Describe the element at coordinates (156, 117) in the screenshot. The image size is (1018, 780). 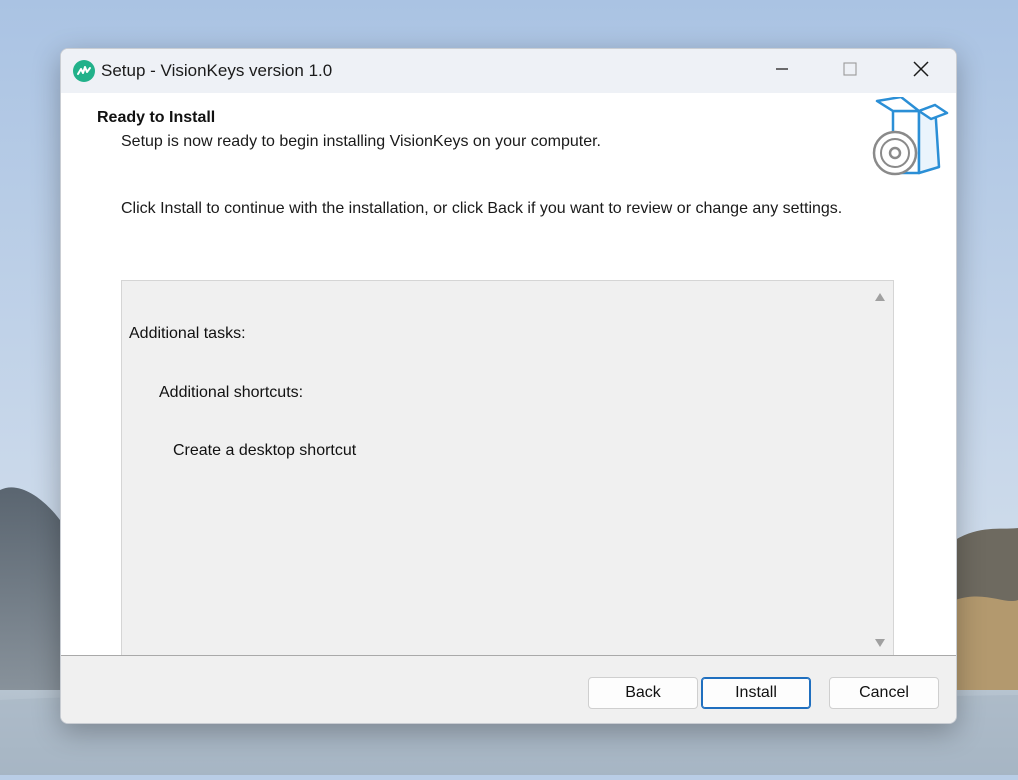
I see `page-heading: Ready to Install` at that location.